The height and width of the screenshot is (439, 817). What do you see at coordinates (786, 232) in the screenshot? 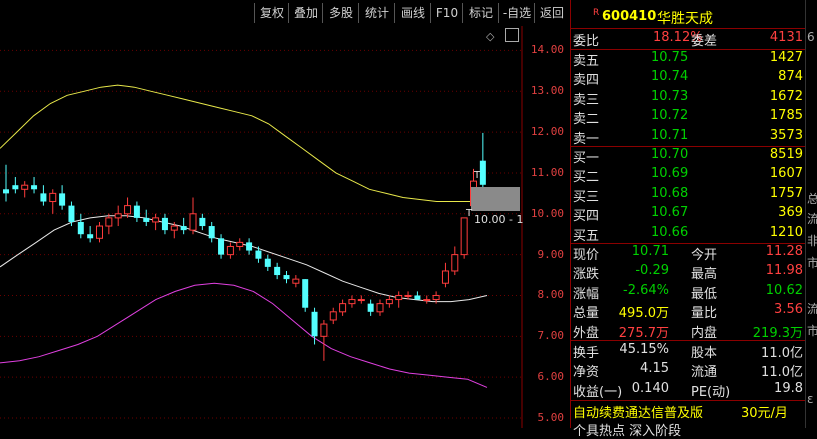
I see `buy-volume: 1210` at bounding box center [786, 232].